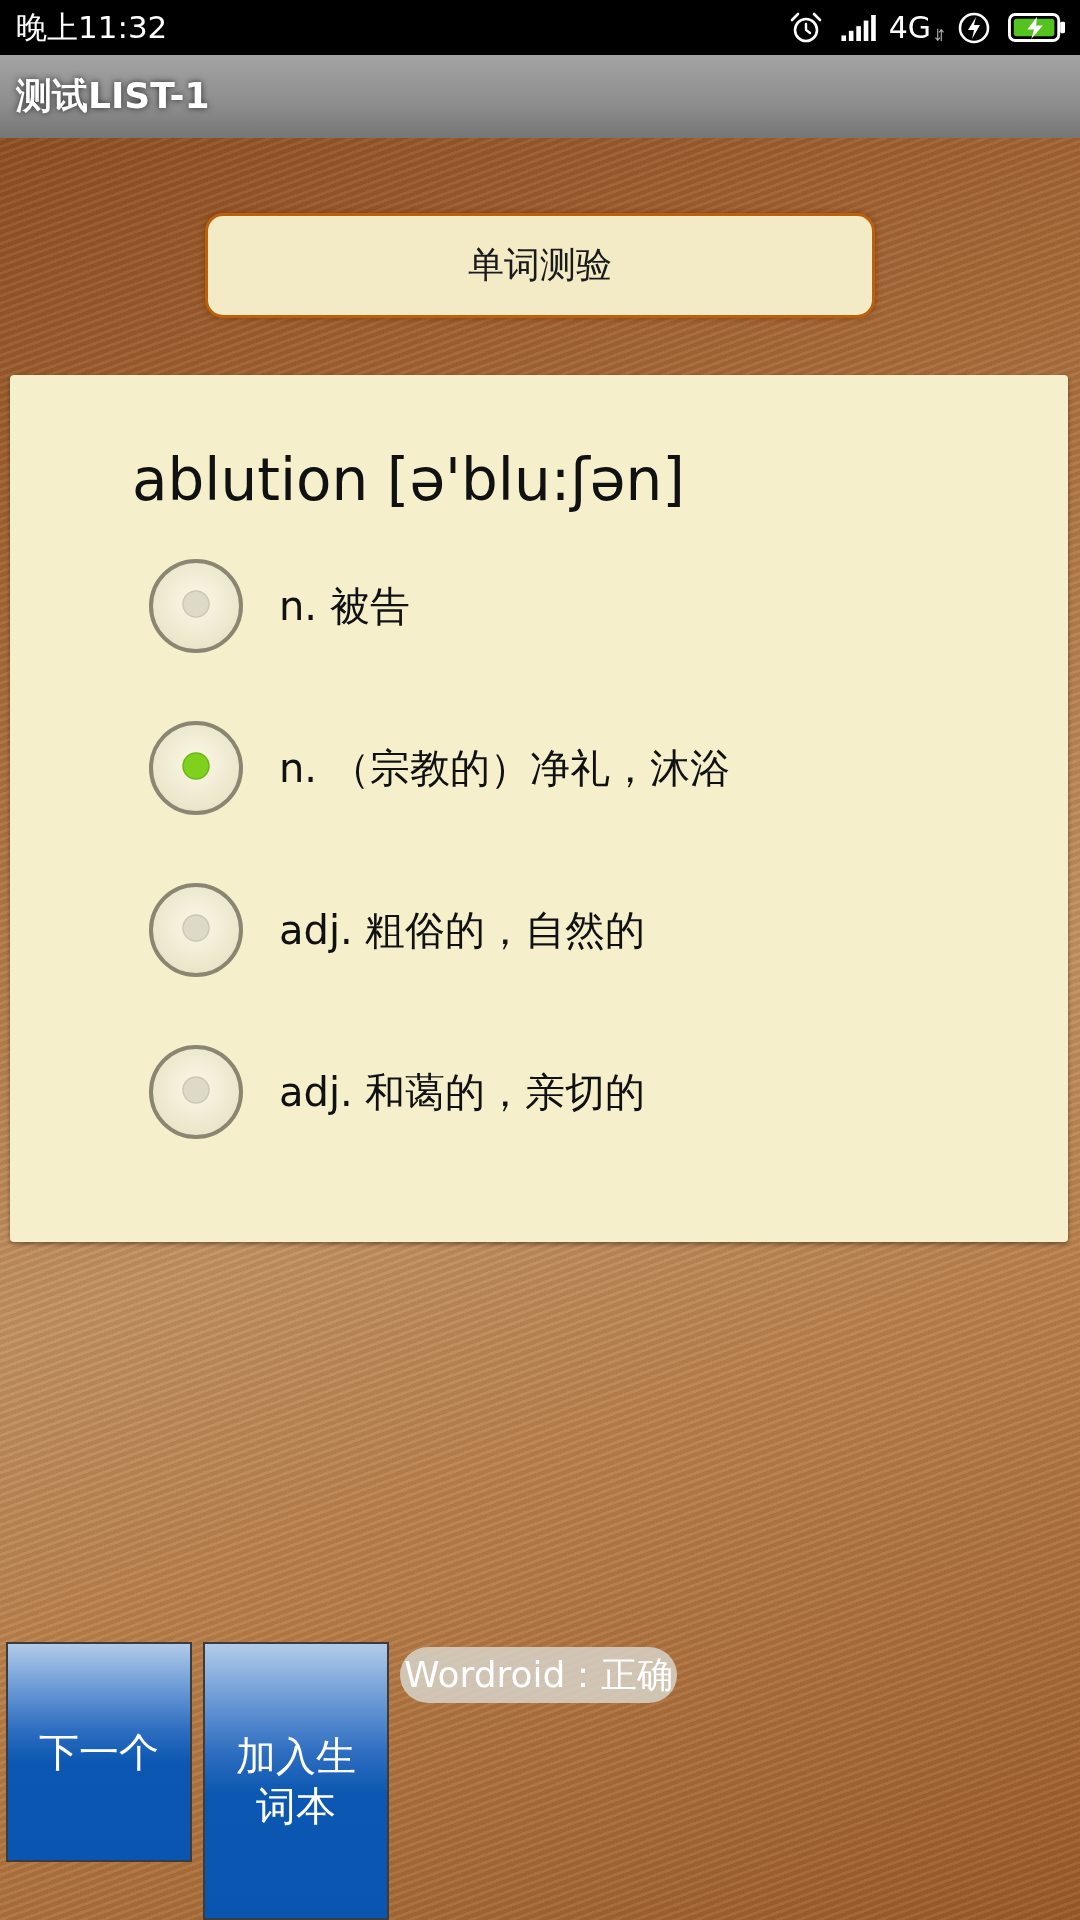 This screenshot has width=1080, height=1920. What do you see at coordinates (974, 27) in the screenshot?
I see `lightning-circle-icon` at bounding box center [974, 27].